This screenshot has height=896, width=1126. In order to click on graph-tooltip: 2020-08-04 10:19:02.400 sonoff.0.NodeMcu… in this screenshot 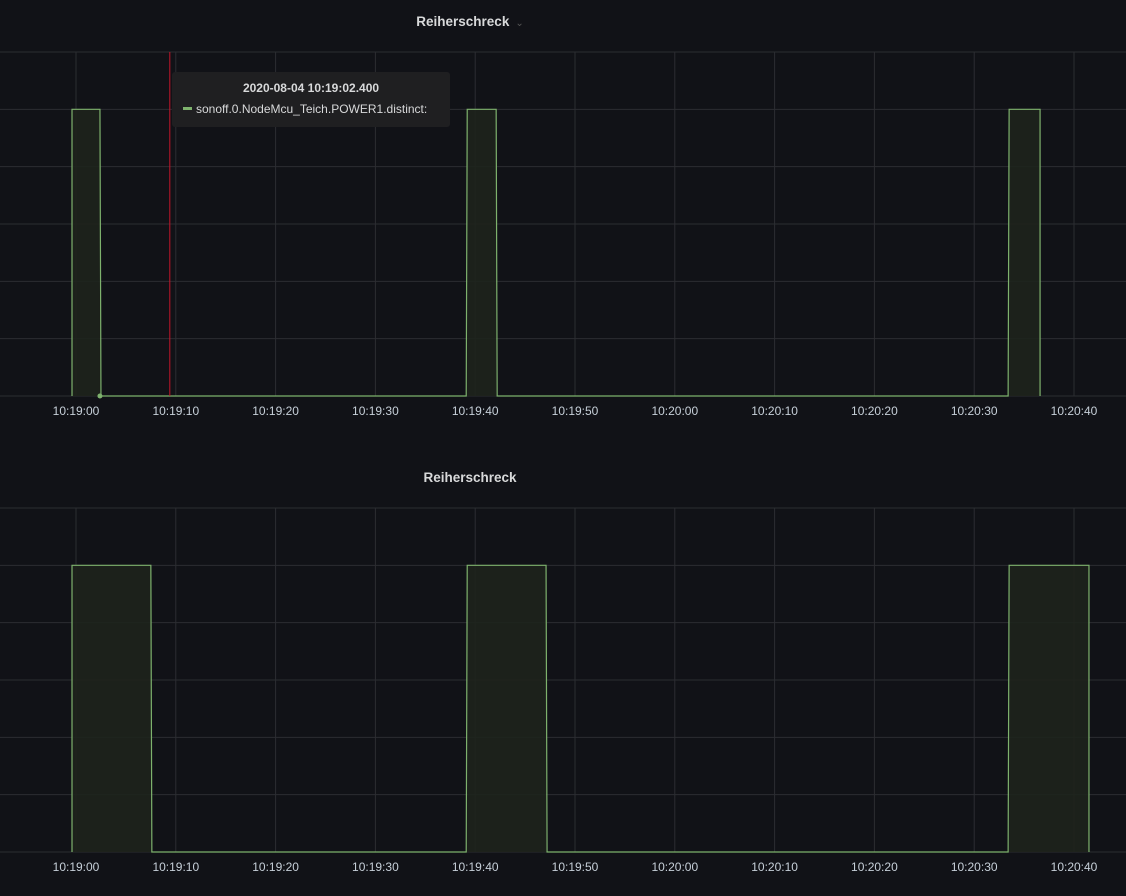, I will do `click(311, 99)`.